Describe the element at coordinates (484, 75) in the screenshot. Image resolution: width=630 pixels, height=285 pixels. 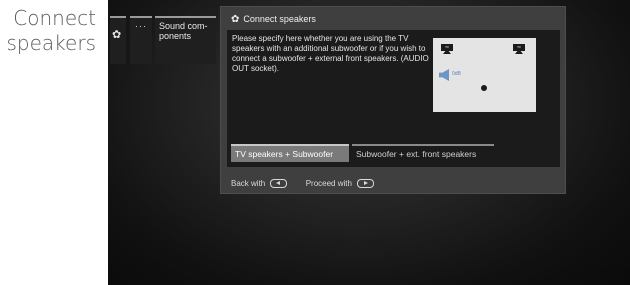
I see `speaker-layout-preview: TV TV 0dB` at that location.